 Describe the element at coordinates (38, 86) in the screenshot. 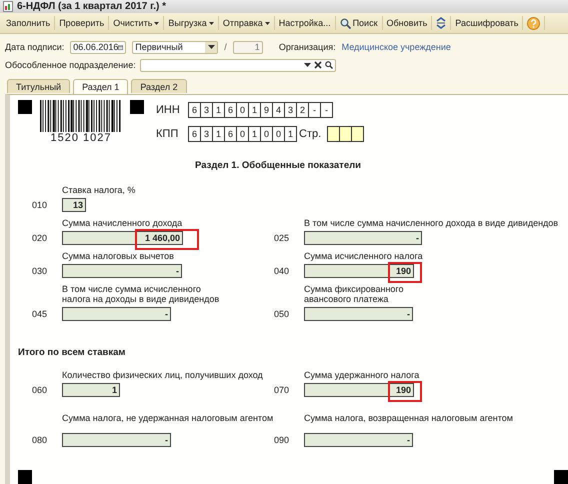

I see `tab: Титульный` at that location.